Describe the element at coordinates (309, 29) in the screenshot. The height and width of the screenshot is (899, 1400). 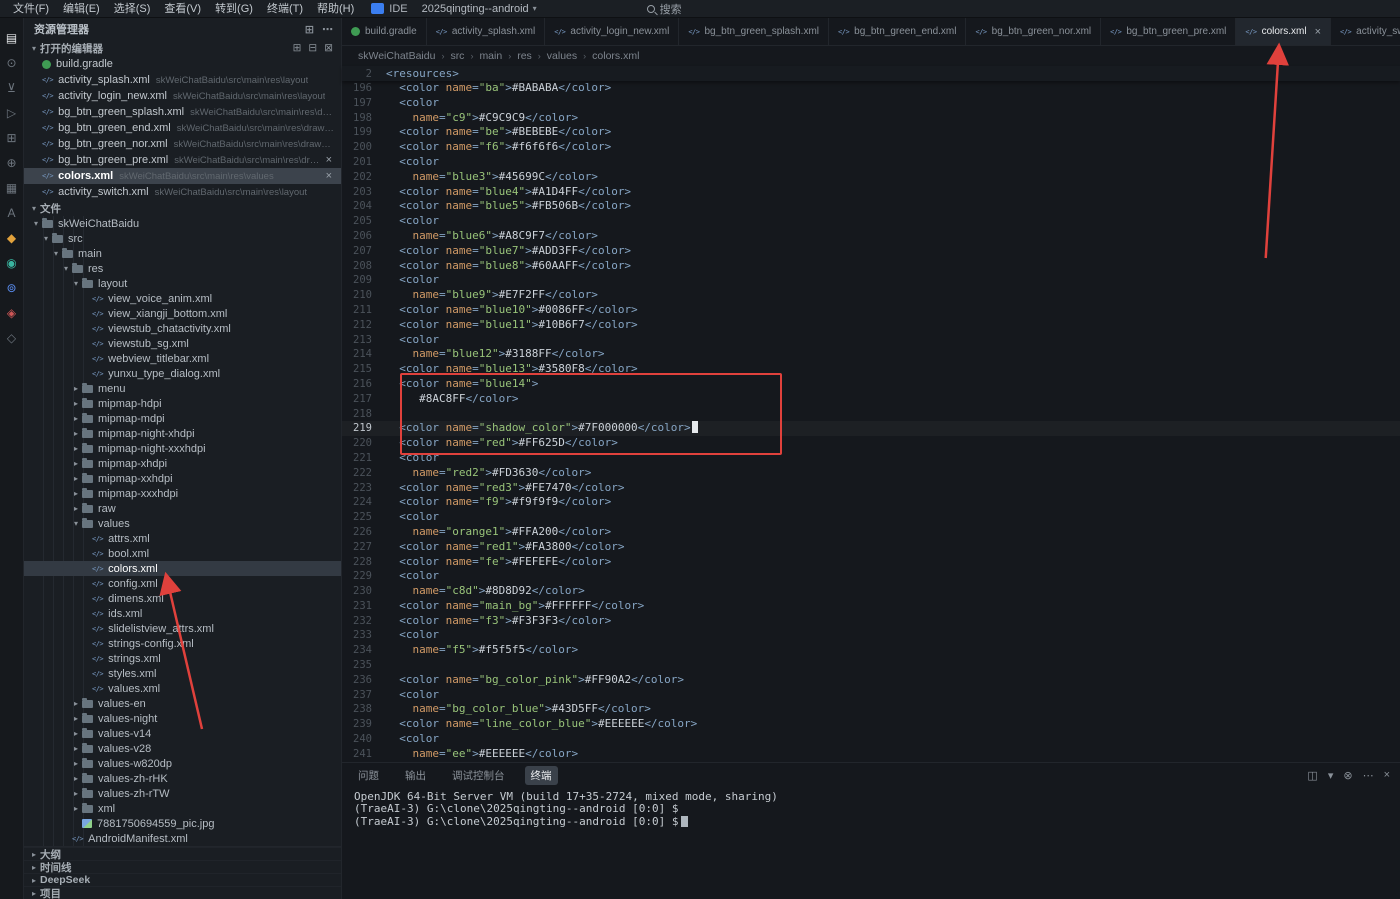
I see `new-file-icon: ⊞` at that location.